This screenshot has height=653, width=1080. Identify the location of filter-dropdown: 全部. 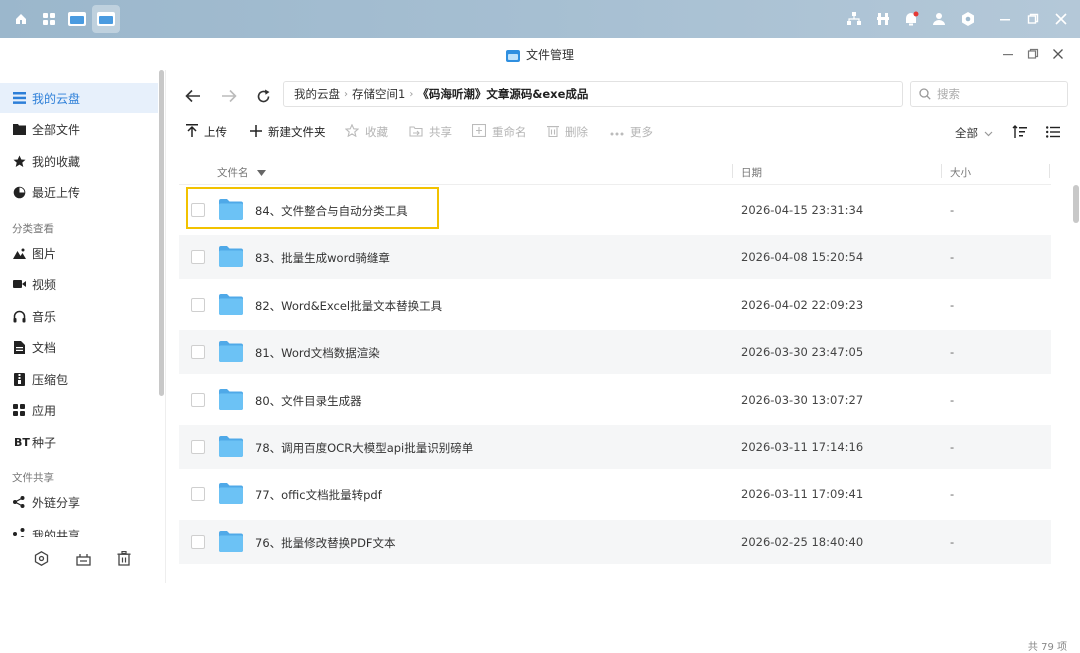
(974, 133).